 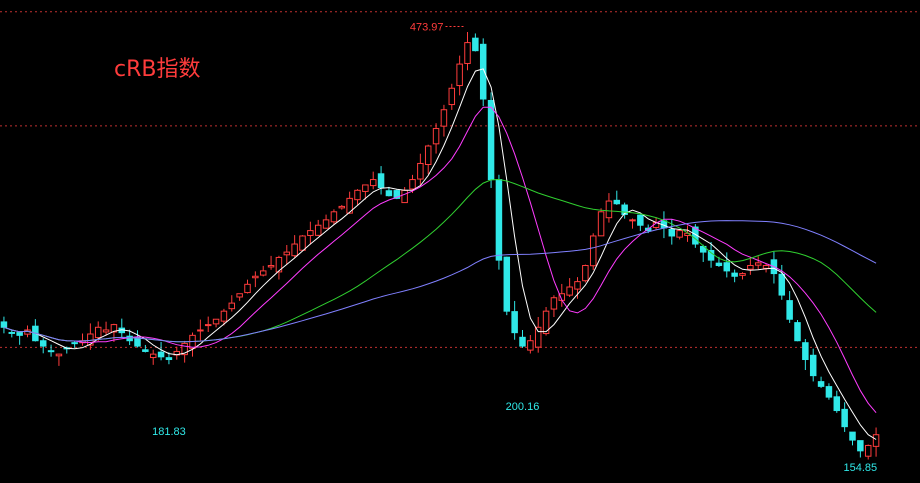 What do you see at coordinates (523, 407) in the screenshot?
I see `low2-label: 200.16` at bounding box center [523, 407].